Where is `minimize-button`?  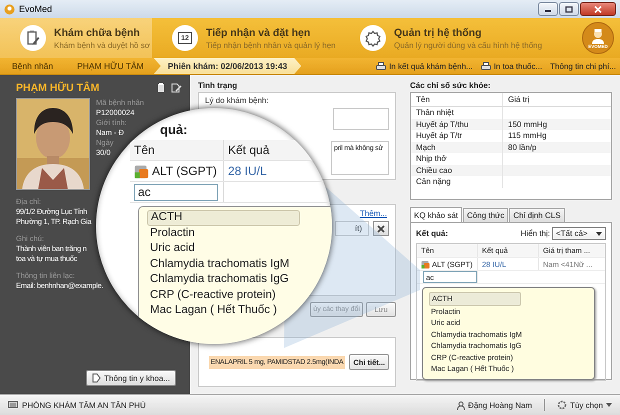 minimize-button is located at coordinates (548, 9).